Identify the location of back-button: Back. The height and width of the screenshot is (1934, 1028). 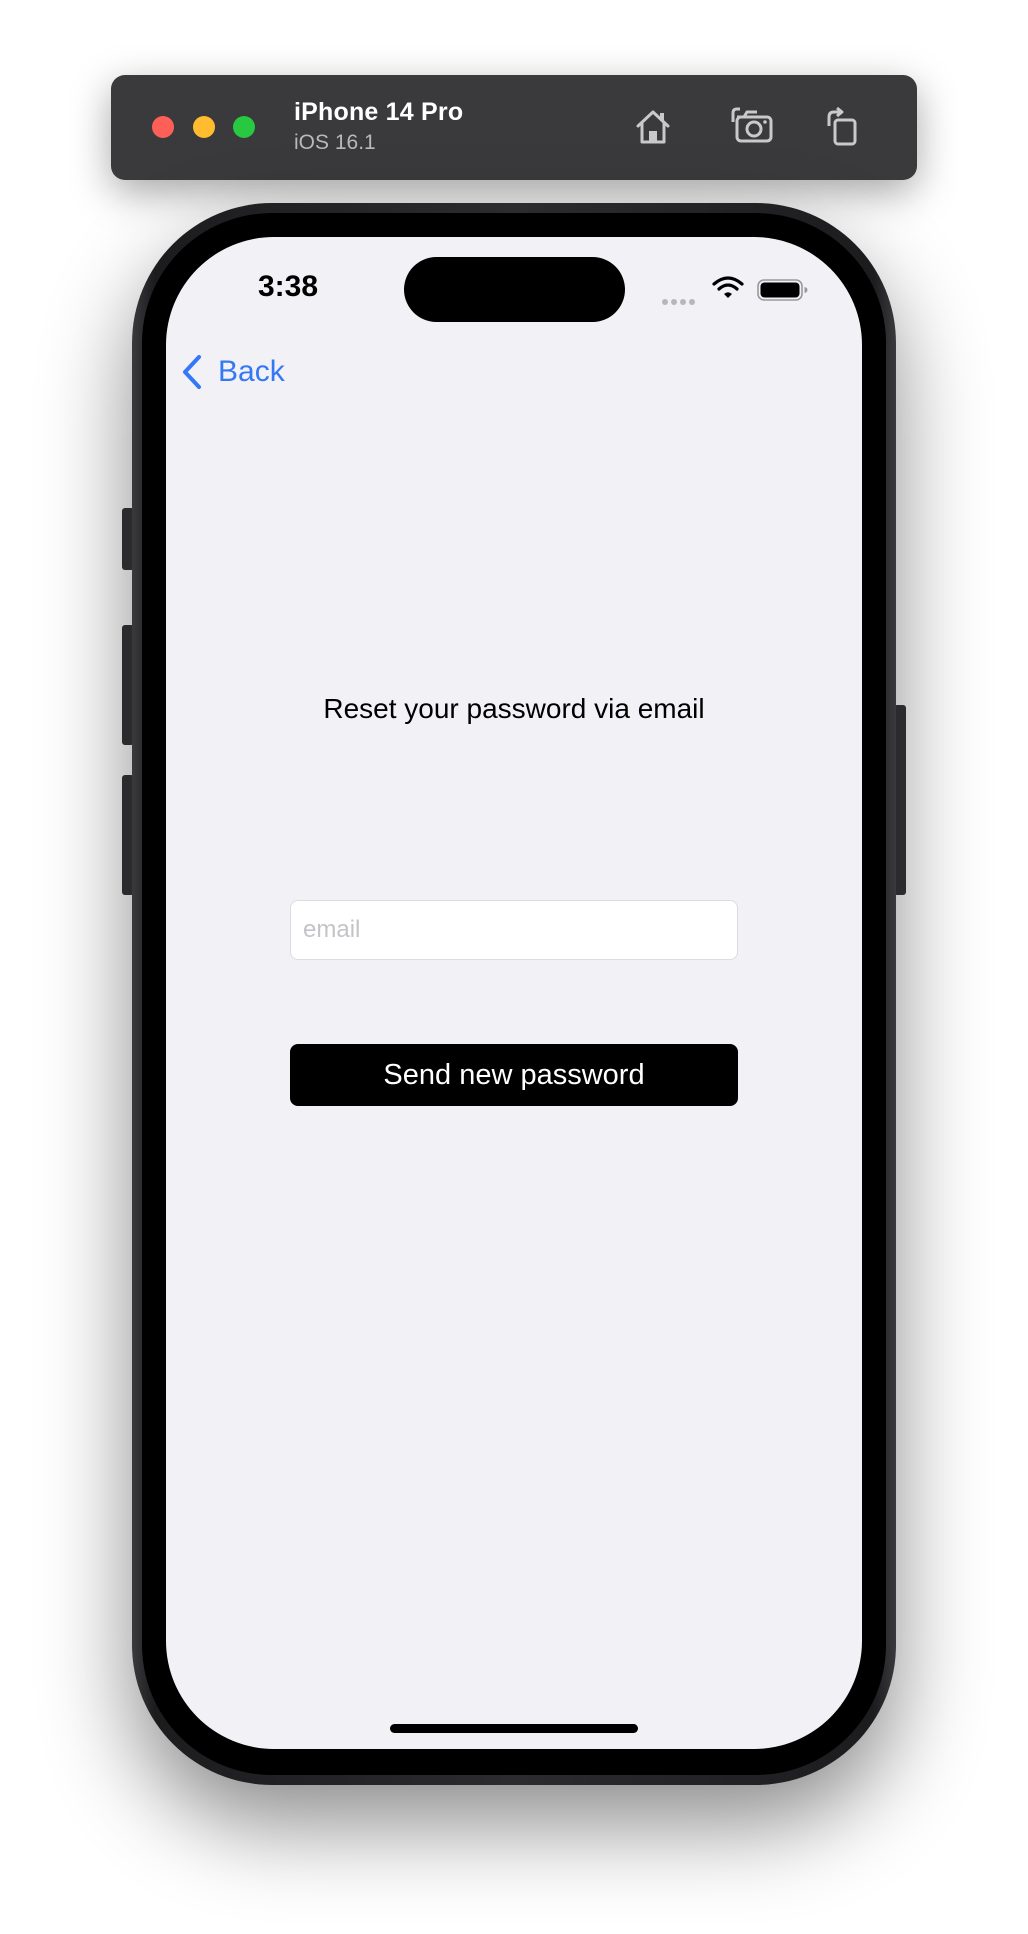
(232, 372).